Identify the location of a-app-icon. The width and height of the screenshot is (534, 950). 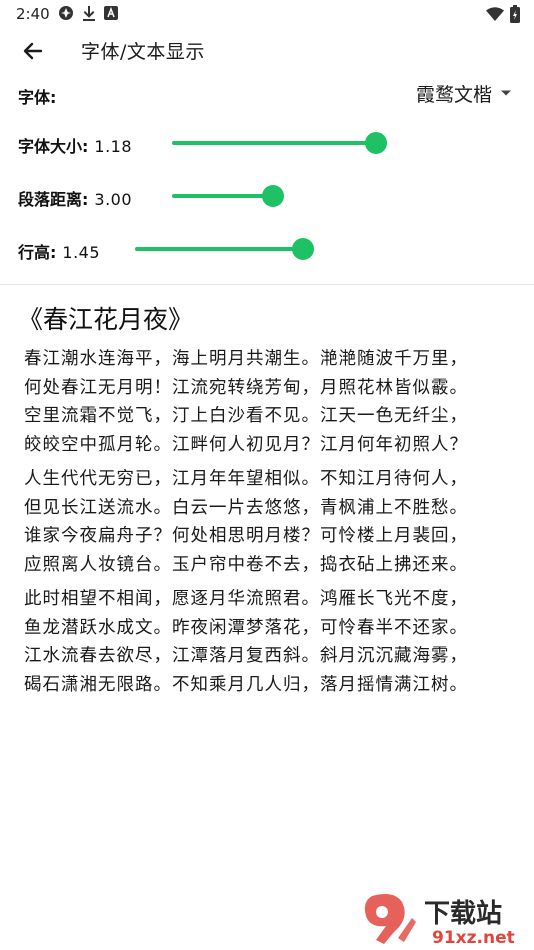
(111, 13).